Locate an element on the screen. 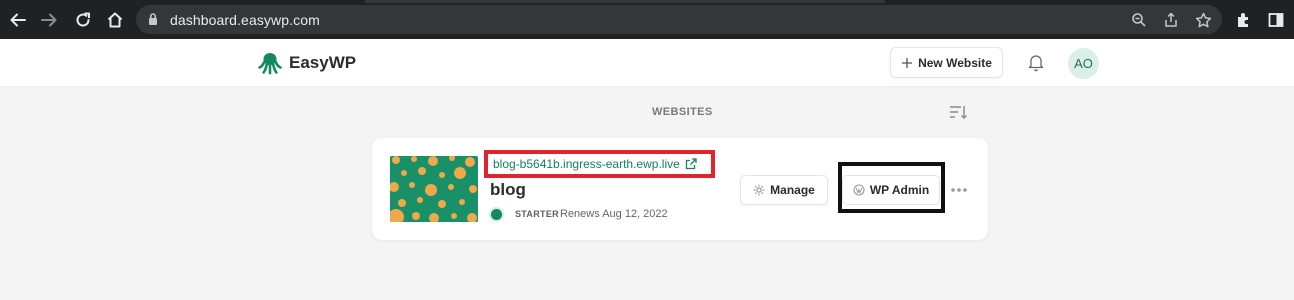 This screenshot has width=1294, height=300. new-website-label: New Website is located at coordinates (955, 62).